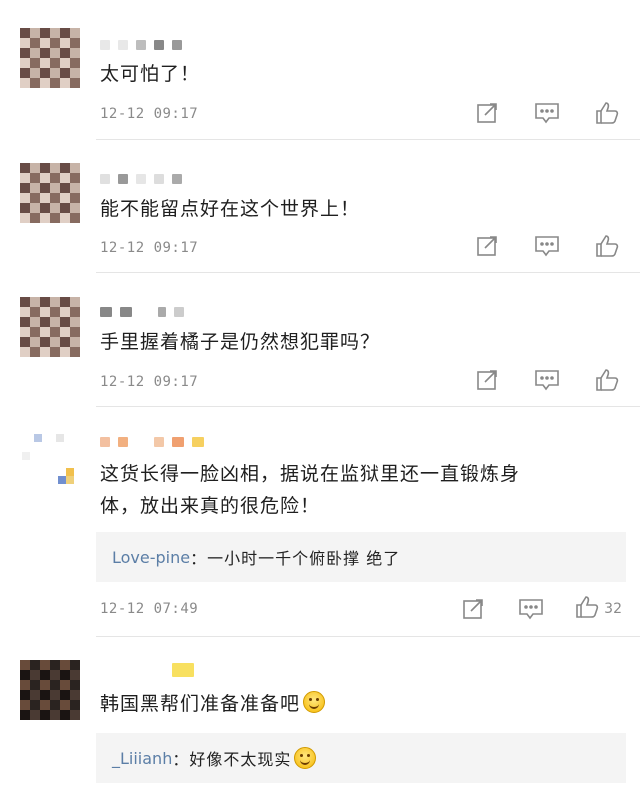  What do you see at coordinates (304, 558) in the screenshot?
I see `reply-text: 一小时一千个俯卧撑 绝了` at bounding box center [304, 558].